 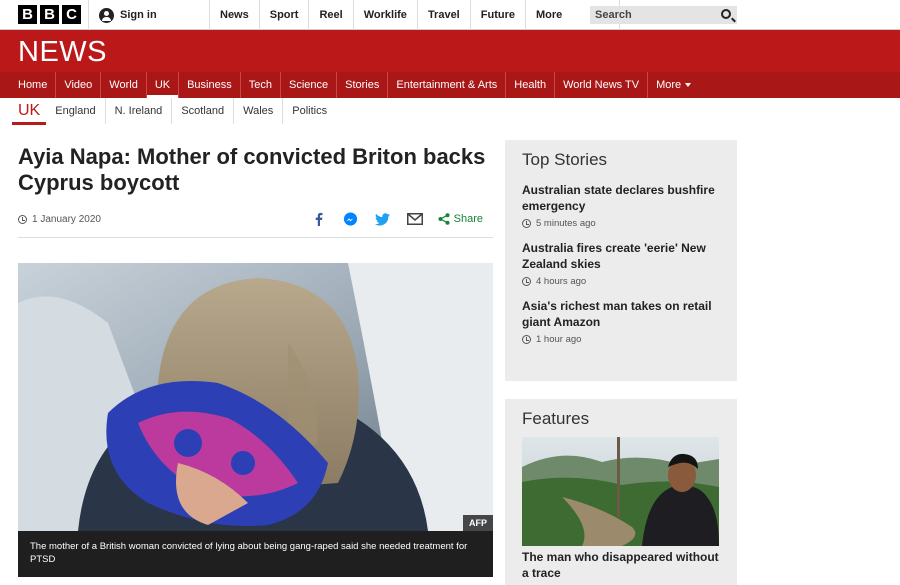 I want to click on twitter-icon, so click(x=383, y=219).